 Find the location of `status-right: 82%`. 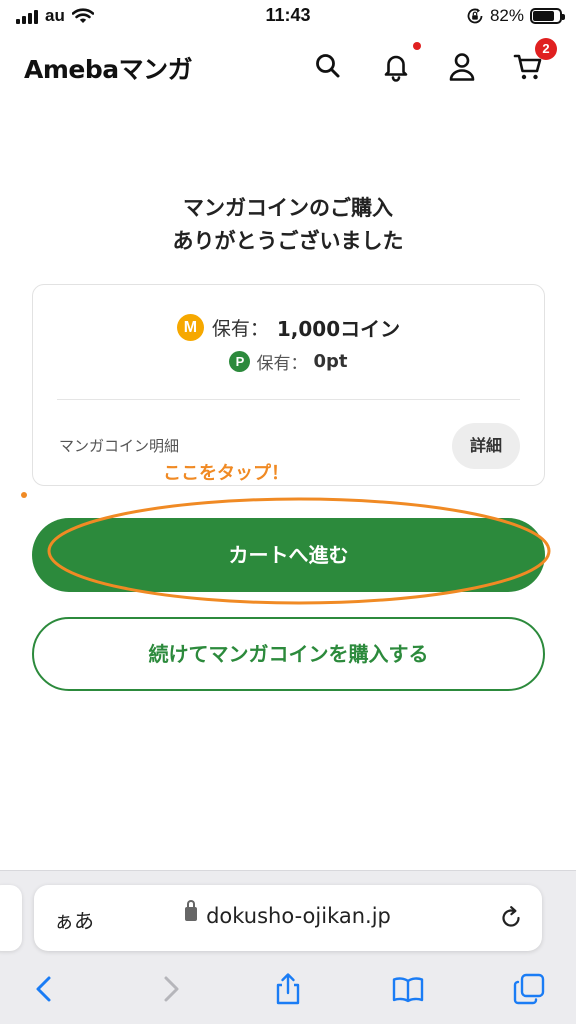

status-right: 82% is located at coordinates (515, 16).